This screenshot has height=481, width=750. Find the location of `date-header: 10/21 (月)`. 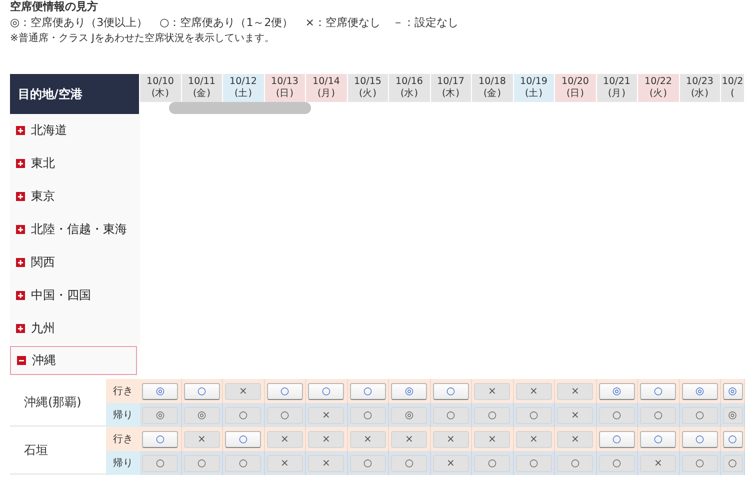

date-header: 10/21 (月) is located at coordinates (616, 88).